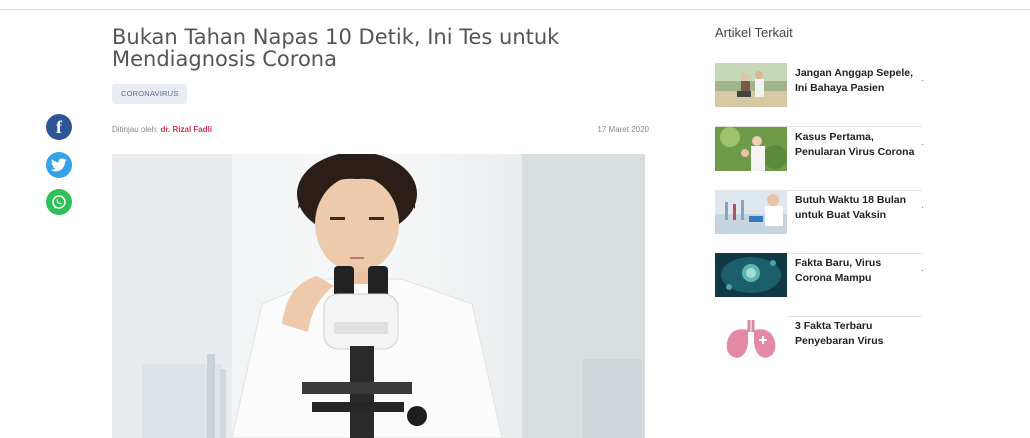 Image resolution: width=1030 pixels, height=438 pixels. Describe the element at coordinates (854, 80) in the screenshot. I see `related-article-title: Jangan Anggap Sepele, Ini Bahaya Pasien` at that location.